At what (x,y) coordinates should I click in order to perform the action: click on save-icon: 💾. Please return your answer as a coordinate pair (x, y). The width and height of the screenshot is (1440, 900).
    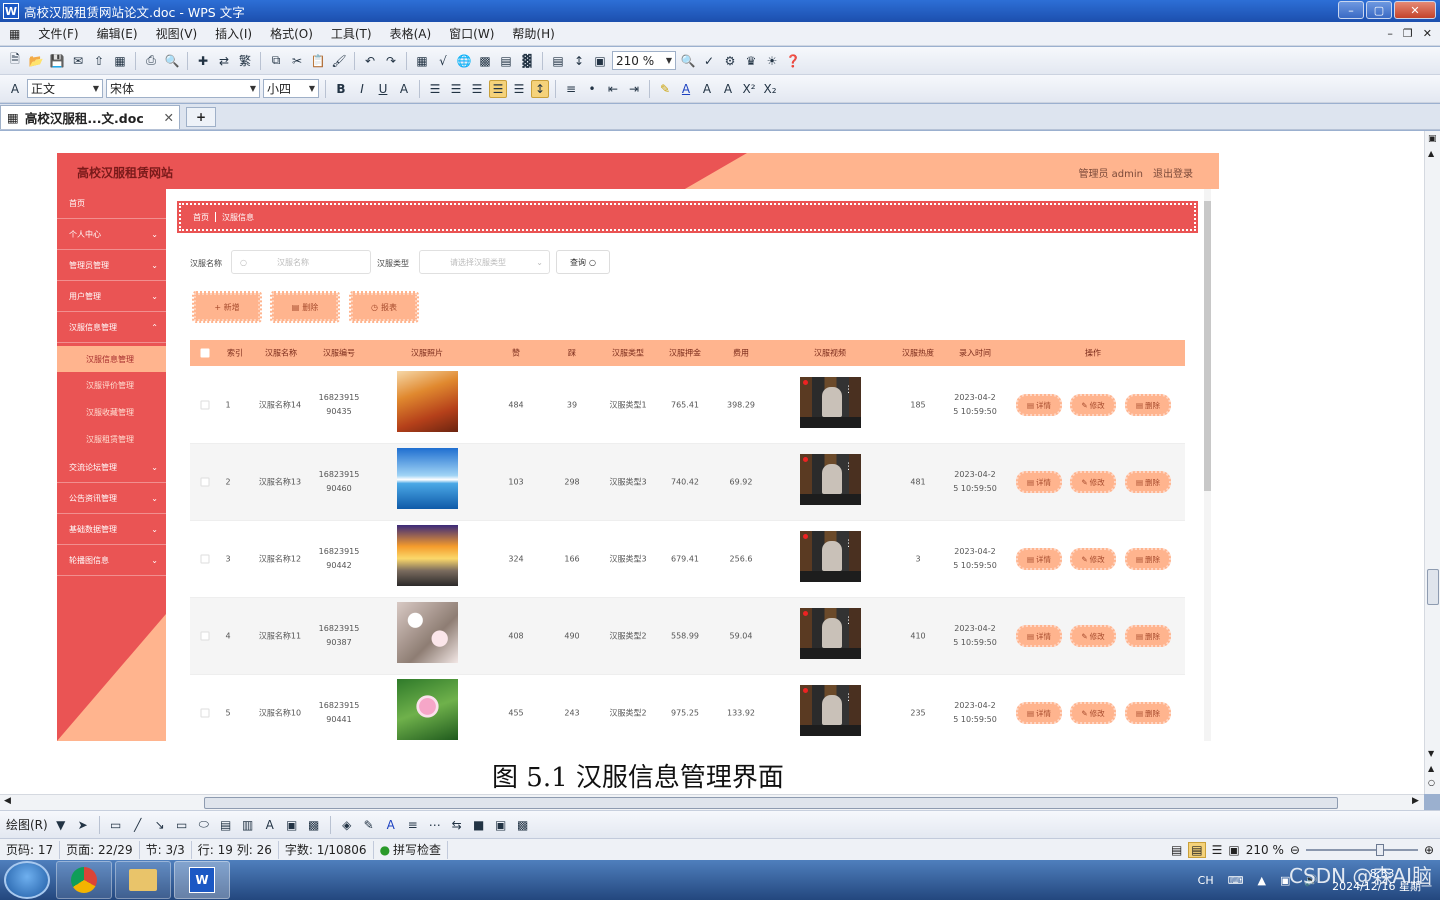
    Looking at the image, I should click on (57, 61).